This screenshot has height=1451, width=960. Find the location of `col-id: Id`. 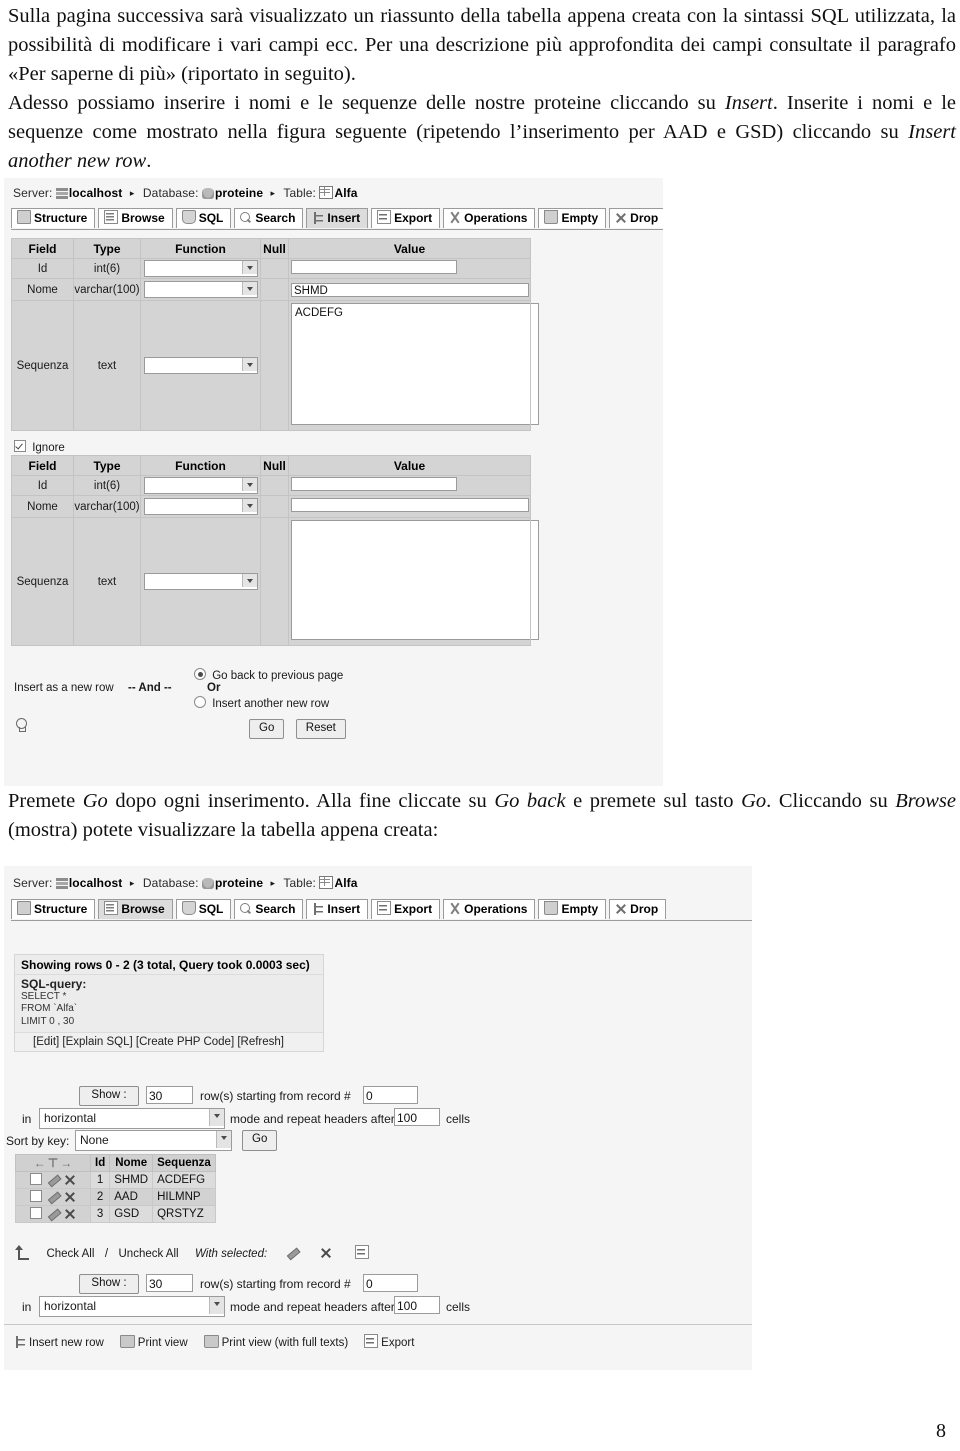

col-id: Id is located at coordinates (100, 1163).